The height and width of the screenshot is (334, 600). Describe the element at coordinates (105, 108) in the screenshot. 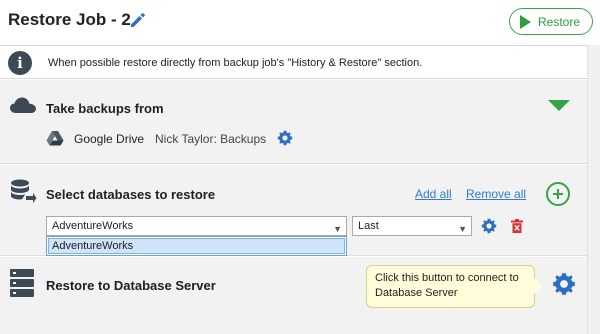

I see `backups-section-title: Take backups from` at that location.